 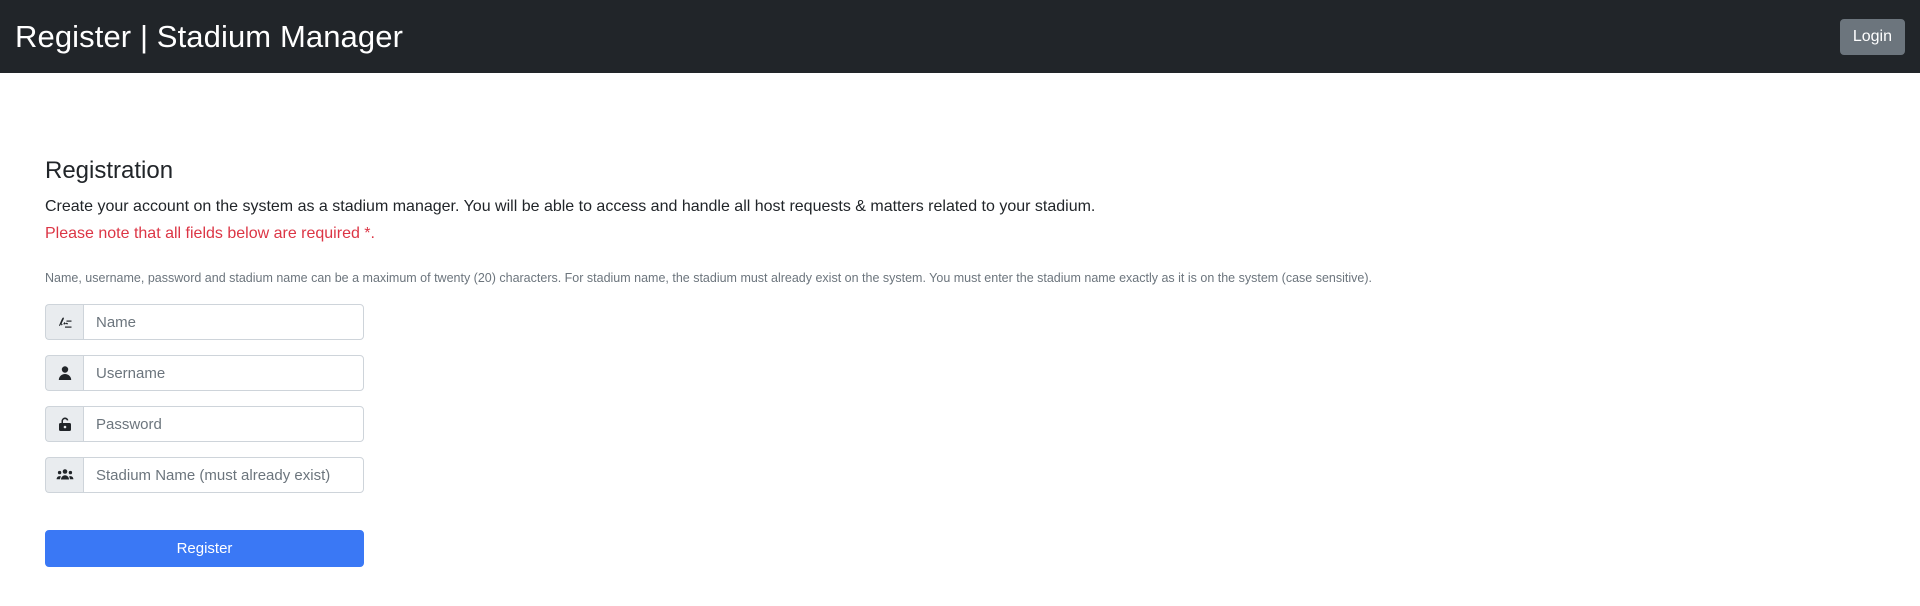 I want to click on username-input-group, so click(x=204, y=373).